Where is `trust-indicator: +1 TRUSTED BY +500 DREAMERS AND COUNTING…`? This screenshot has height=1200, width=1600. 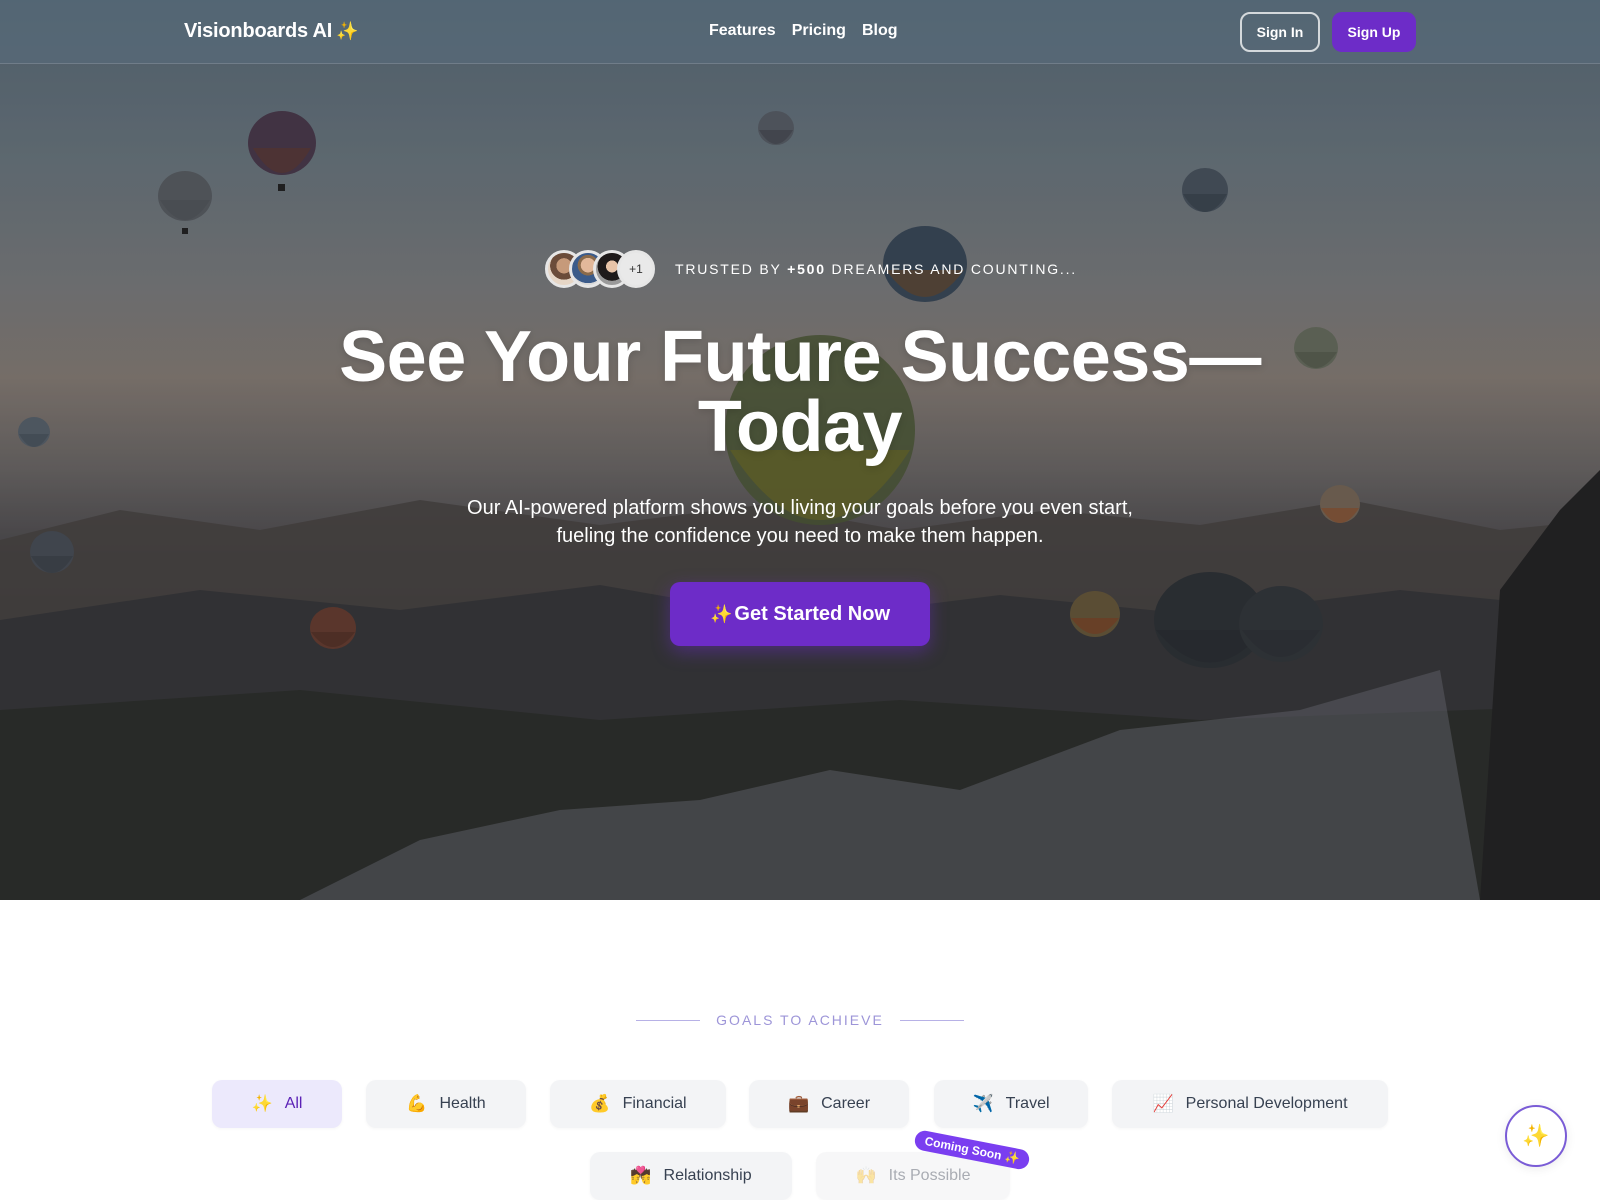 trust-indicator: +1 TRUSTED BY +500 DREAMERS AND COUNTING… is located at coordinates (811, 269).